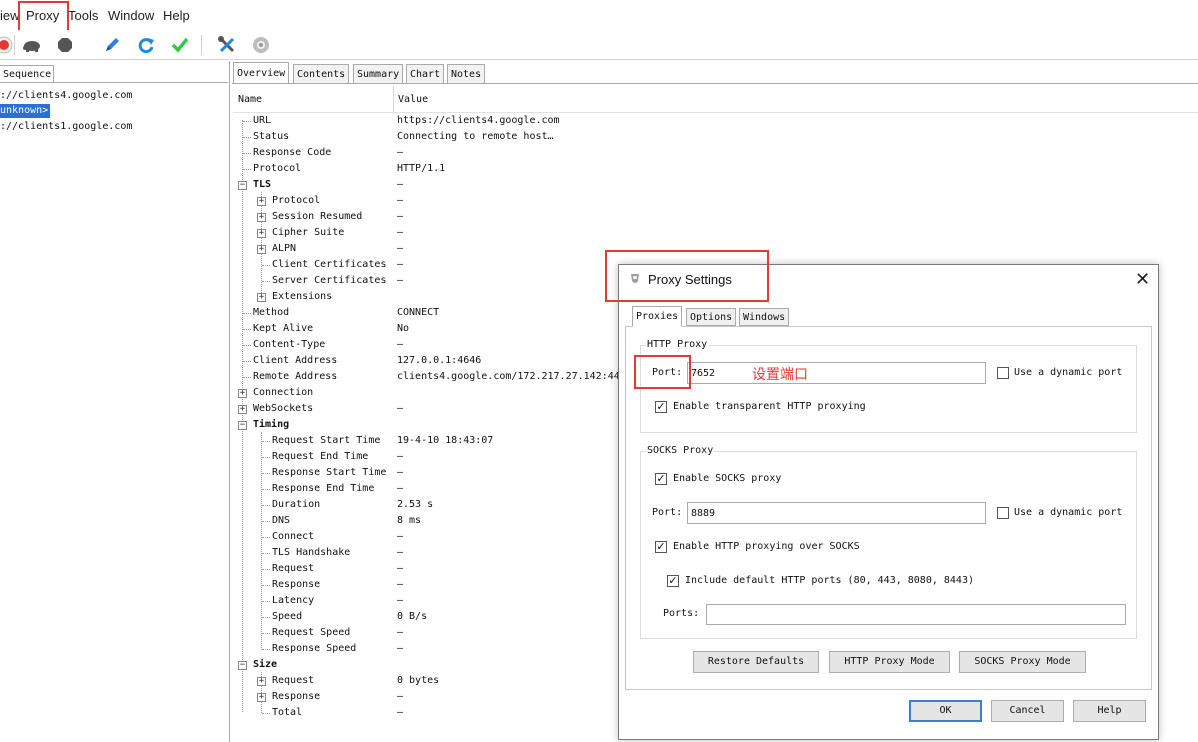 This screenshot has width=1198, height=742. Describe the element at coordinates (293, 536) in the screenshot. I see `row-name: Connect` at that location.